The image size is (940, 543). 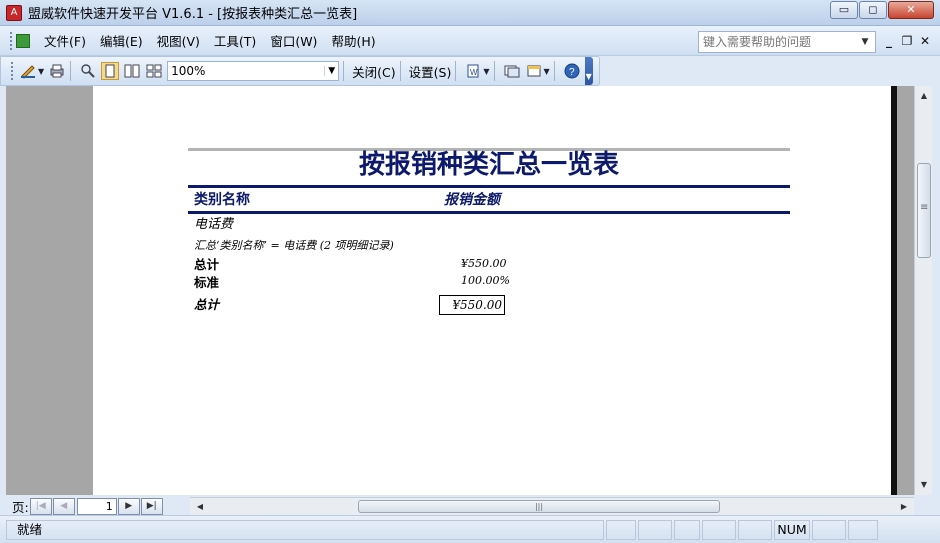 What do you see at coordinates (65, 40) in the screenshot?
I see `menu-file: 文件(F)` at bounding box center [65, 40].